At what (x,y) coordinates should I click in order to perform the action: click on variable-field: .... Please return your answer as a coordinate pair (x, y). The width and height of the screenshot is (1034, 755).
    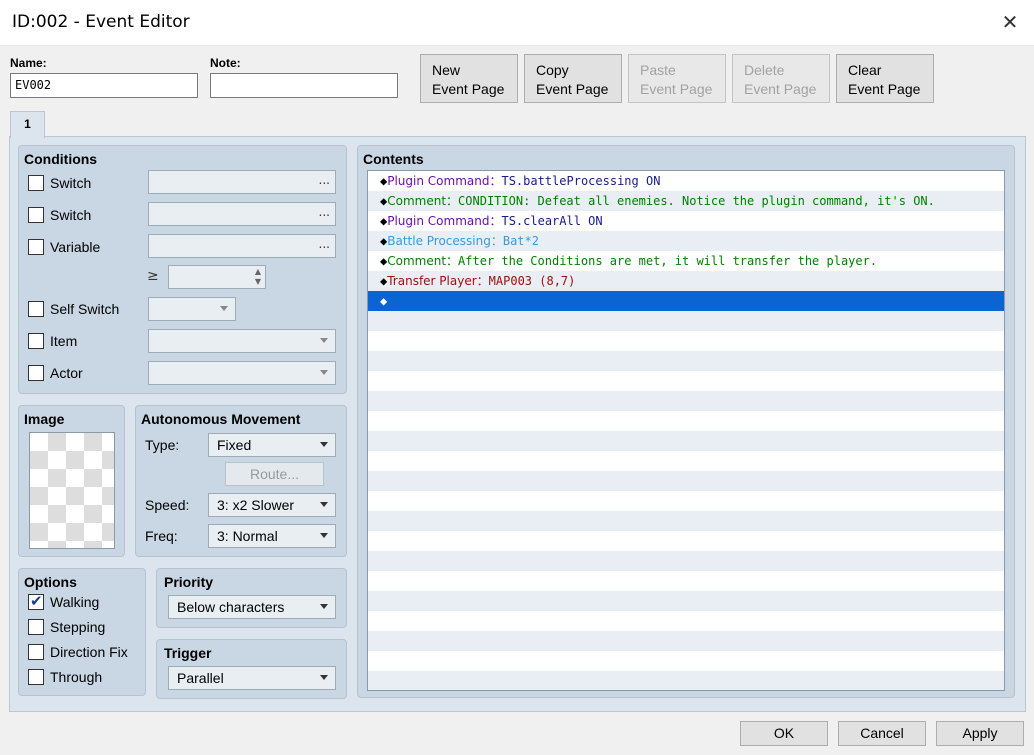
    Looking at the image, I should click on (242, 246).